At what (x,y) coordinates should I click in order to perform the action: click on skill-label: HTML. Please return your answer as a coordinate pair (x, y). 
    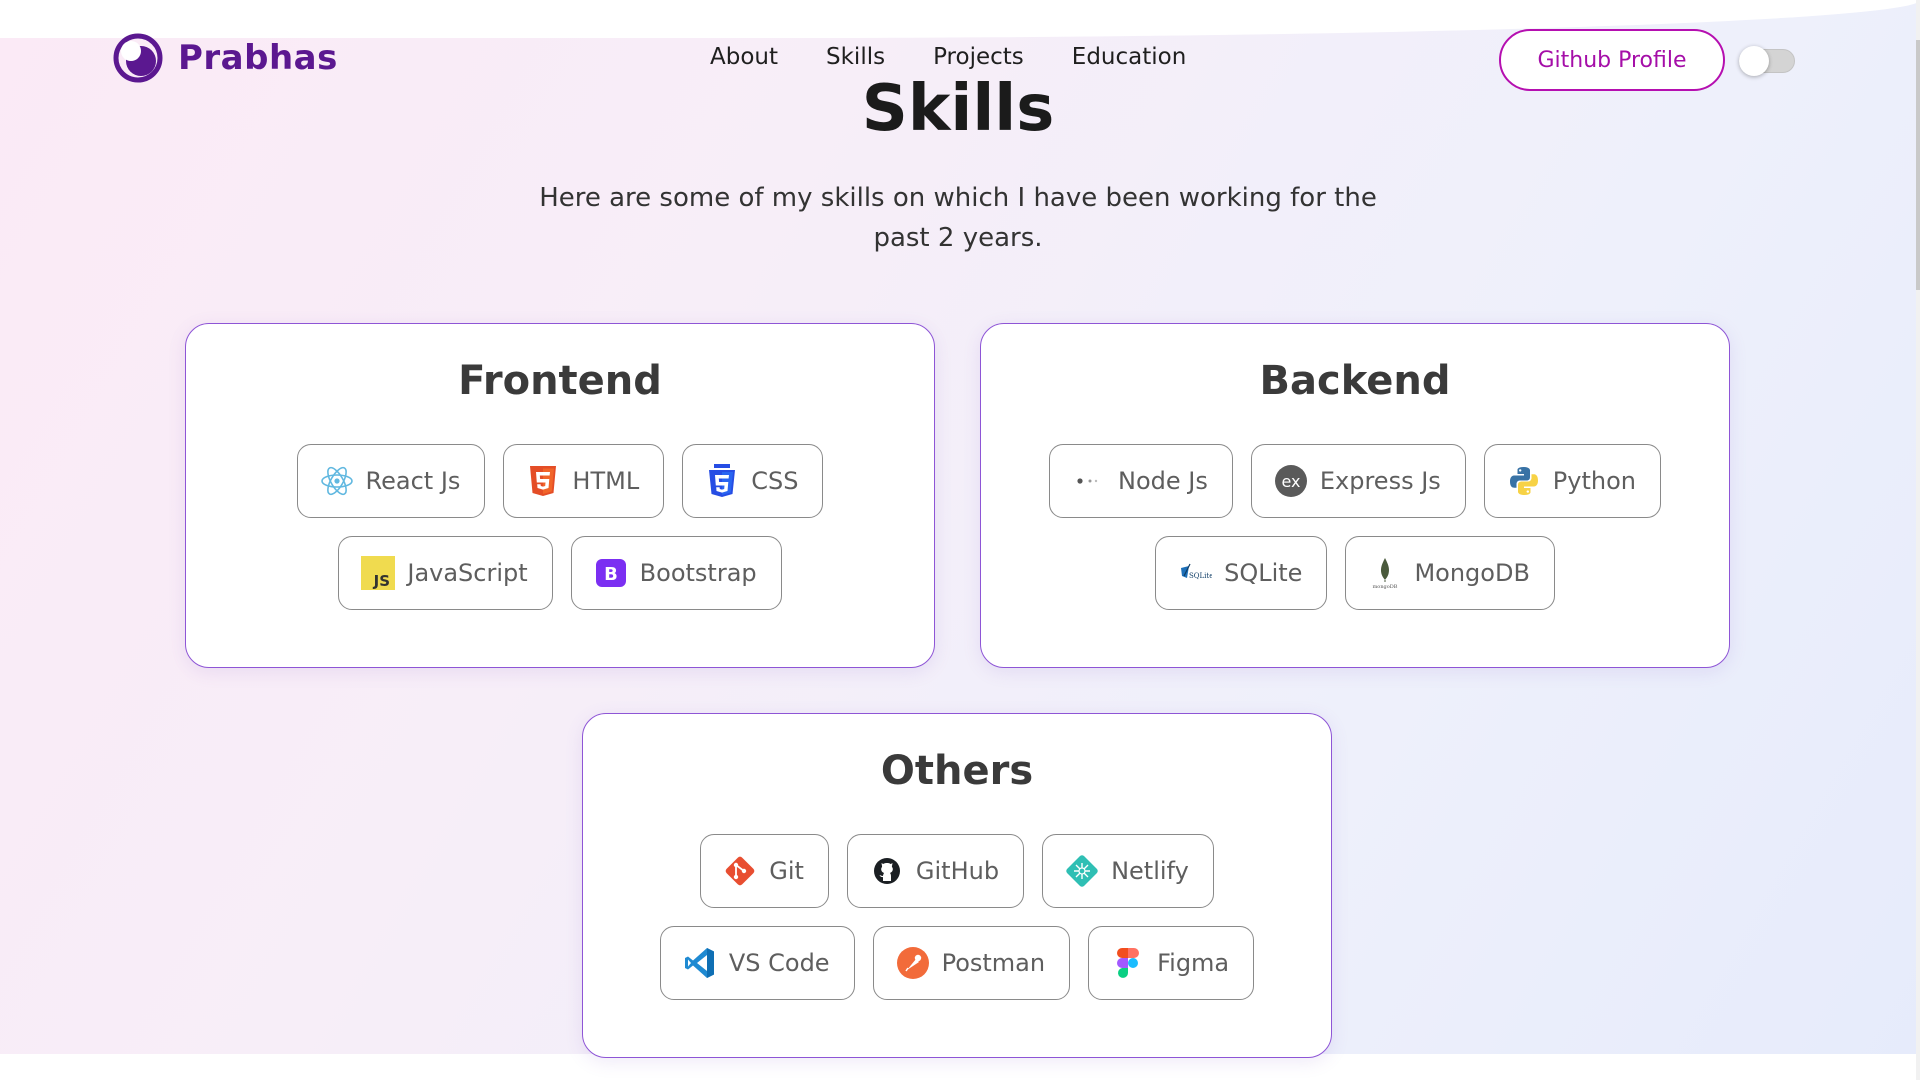
    Looking at the image, I should click on (606, 481).